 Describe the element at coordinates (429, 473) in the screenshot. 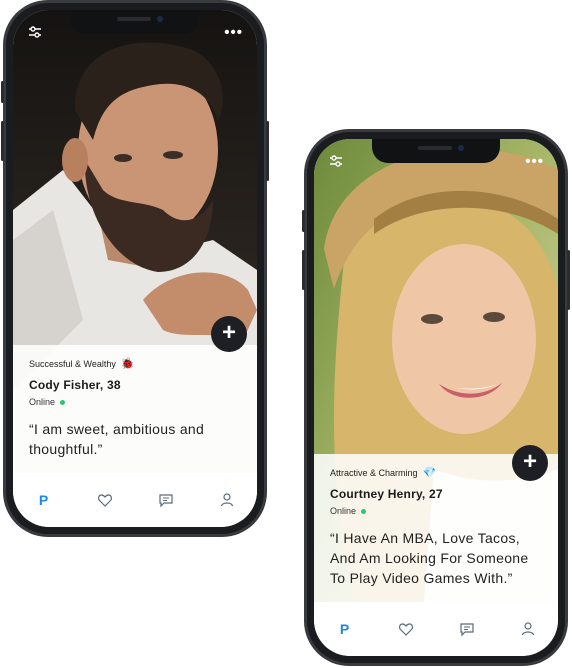

I see `diamond-icon: 💎` at that location.